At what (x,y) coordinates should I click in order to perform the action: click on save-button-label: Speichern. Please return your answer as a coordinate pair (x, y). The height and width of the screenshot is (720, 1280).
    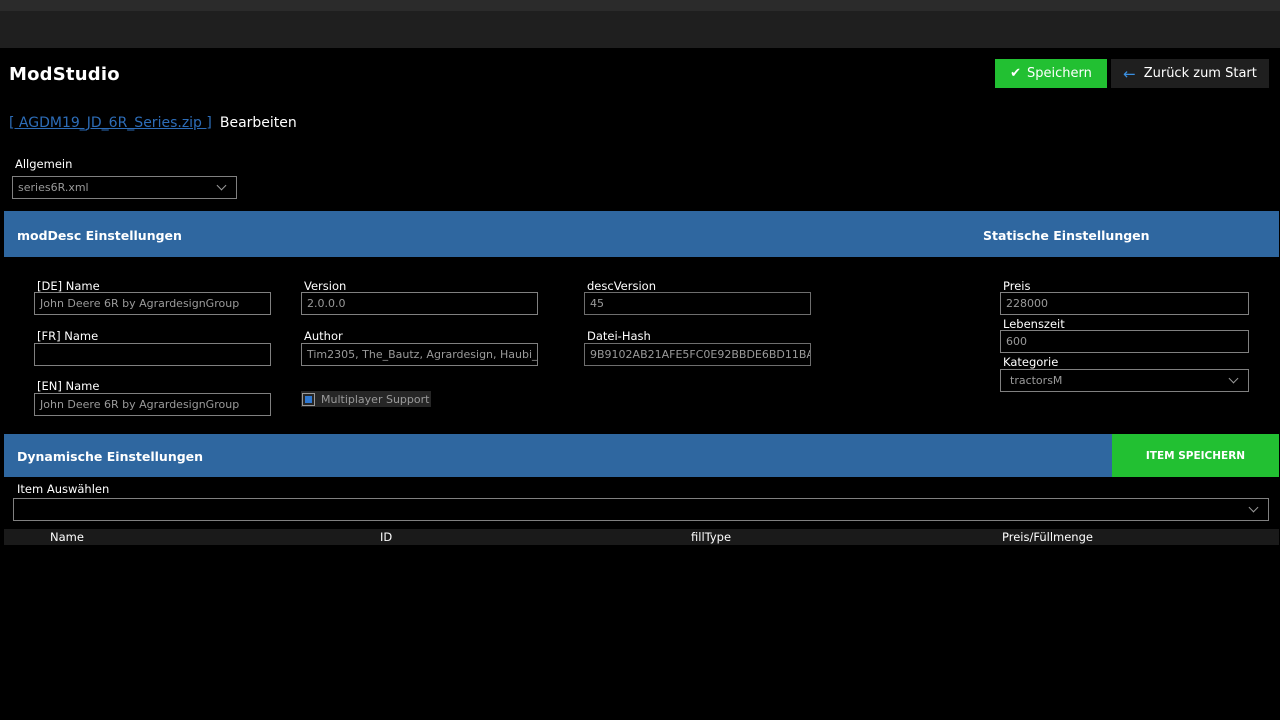
    Looking at the image, I should click on (1059, 73).